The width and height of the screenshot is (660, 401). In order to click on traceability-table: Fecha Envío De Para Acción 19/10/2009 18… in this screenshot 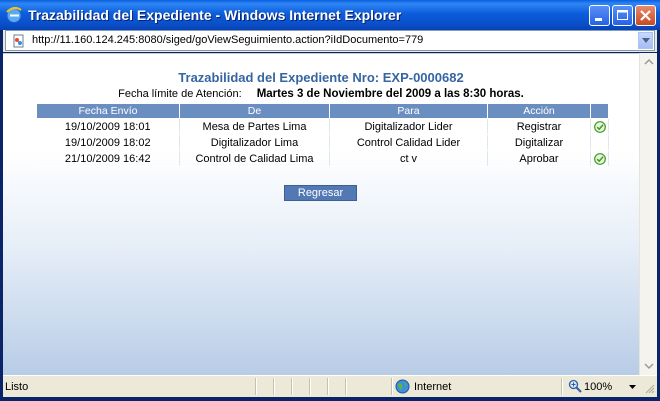, I will do `click(322, 135)`.